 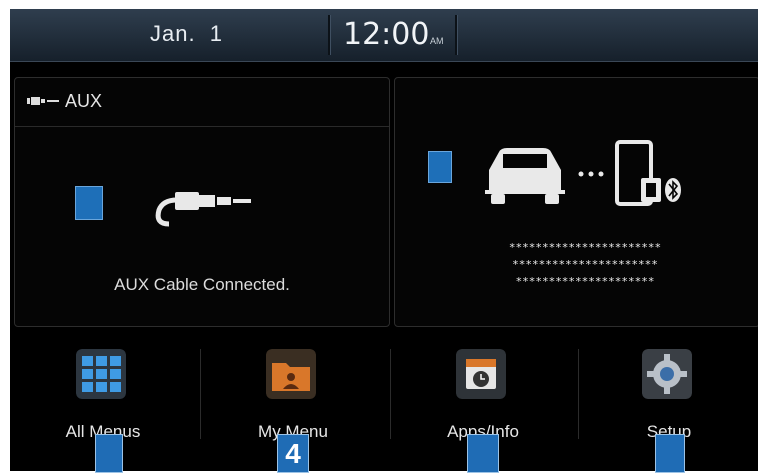 I want to click on car-phone-connection-icon, so click(x=583, y=173).